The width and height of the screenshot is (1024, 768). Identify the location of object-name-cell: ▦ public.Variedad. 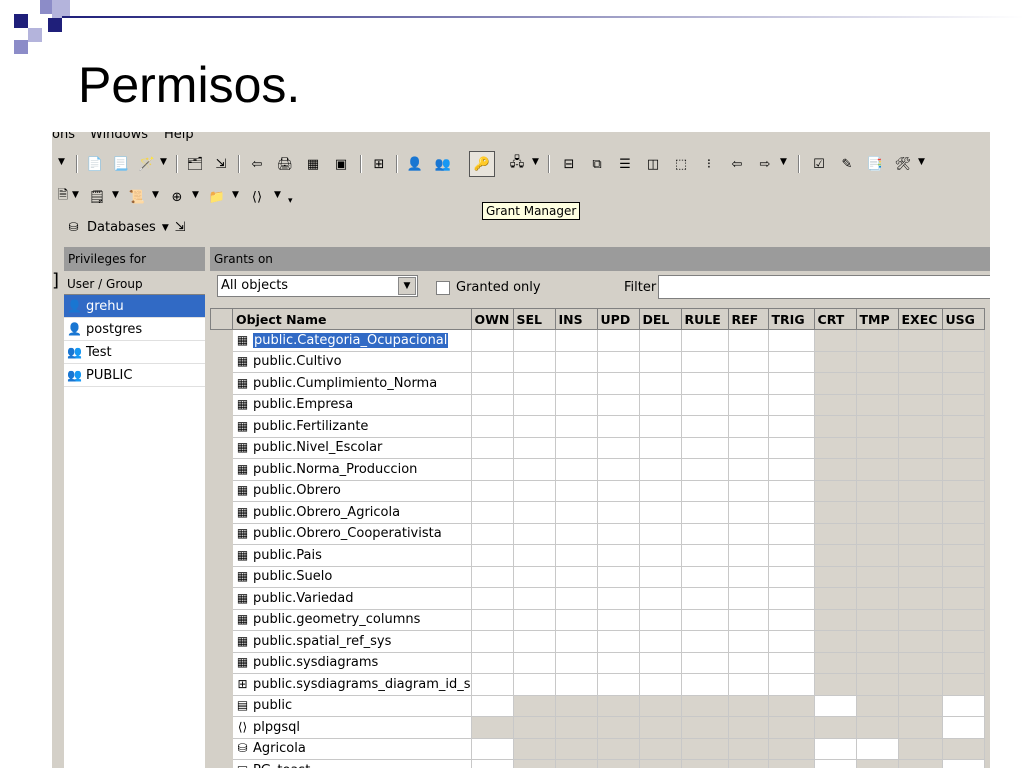
(352, 598).